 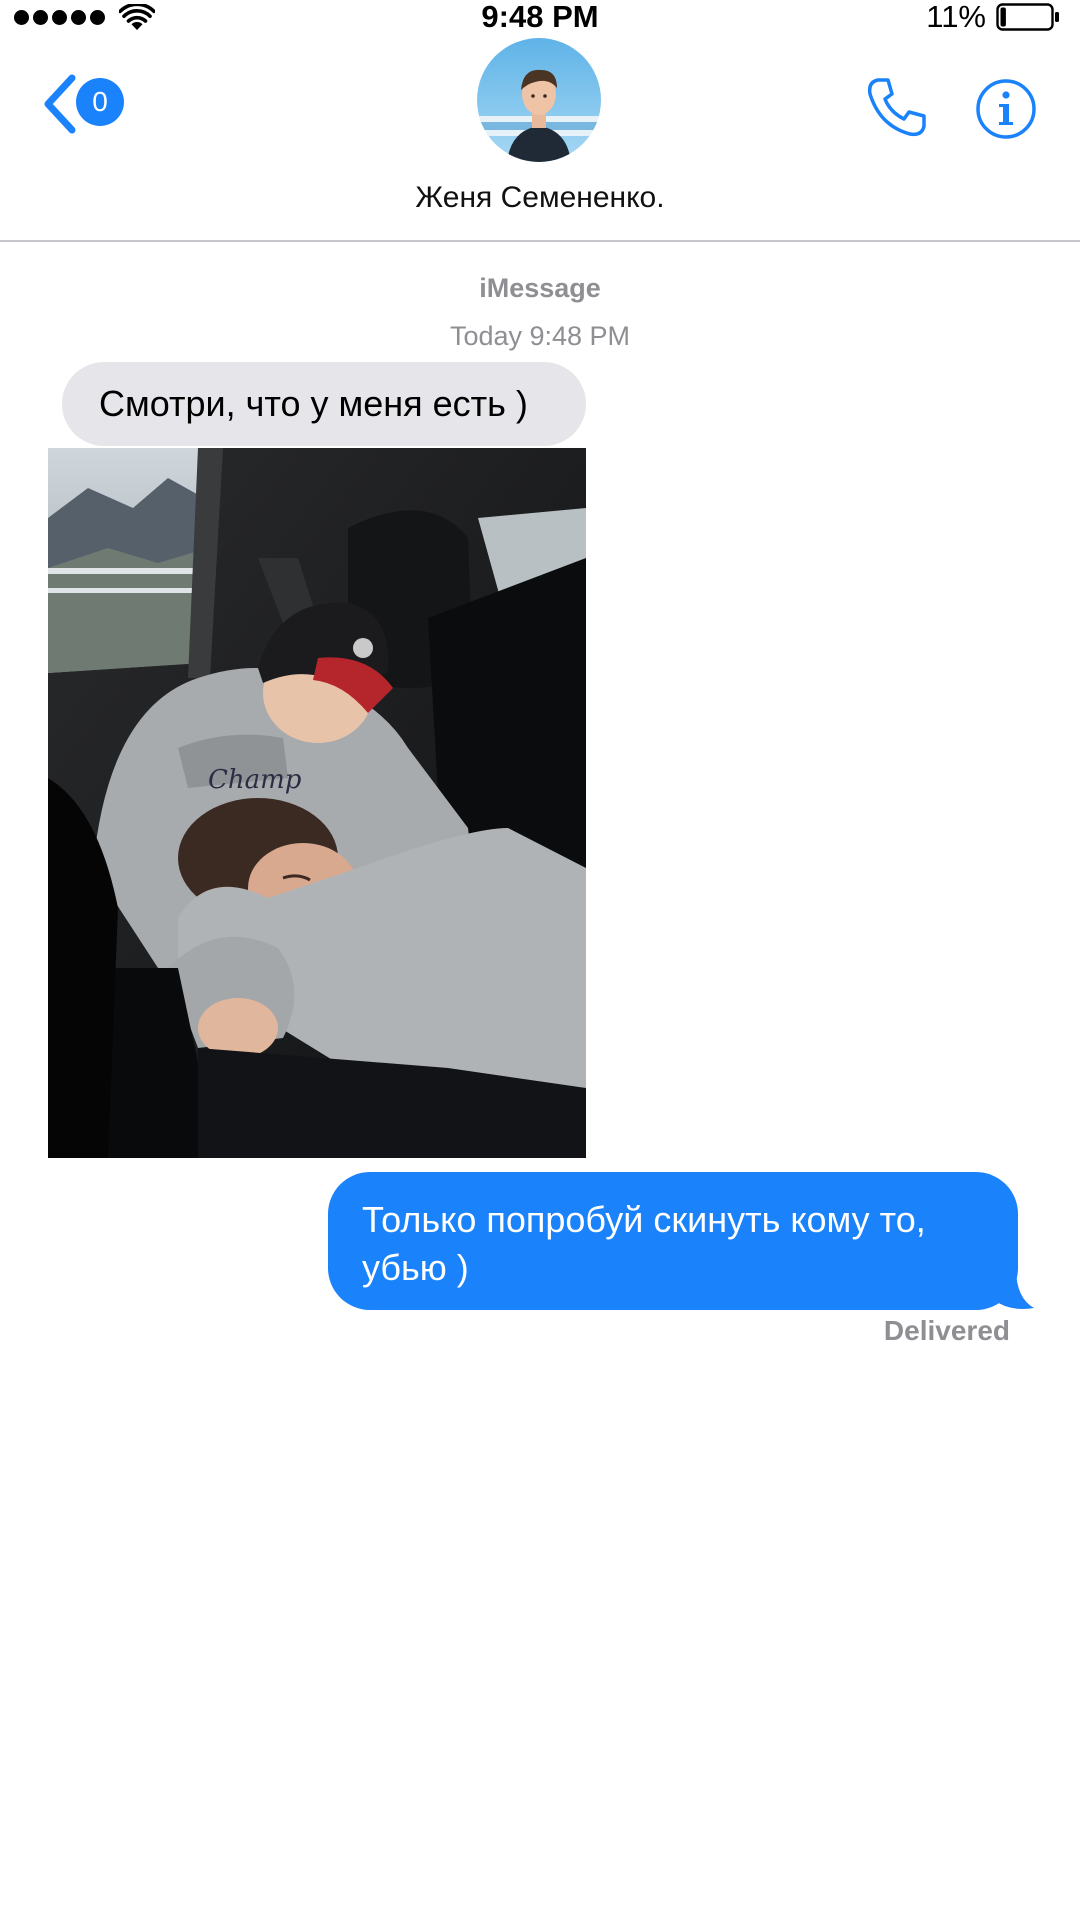 What do you see at coordinates (1006, 109) in the screenshot?
I see `info-icon` at bounding box center [1006, 109].